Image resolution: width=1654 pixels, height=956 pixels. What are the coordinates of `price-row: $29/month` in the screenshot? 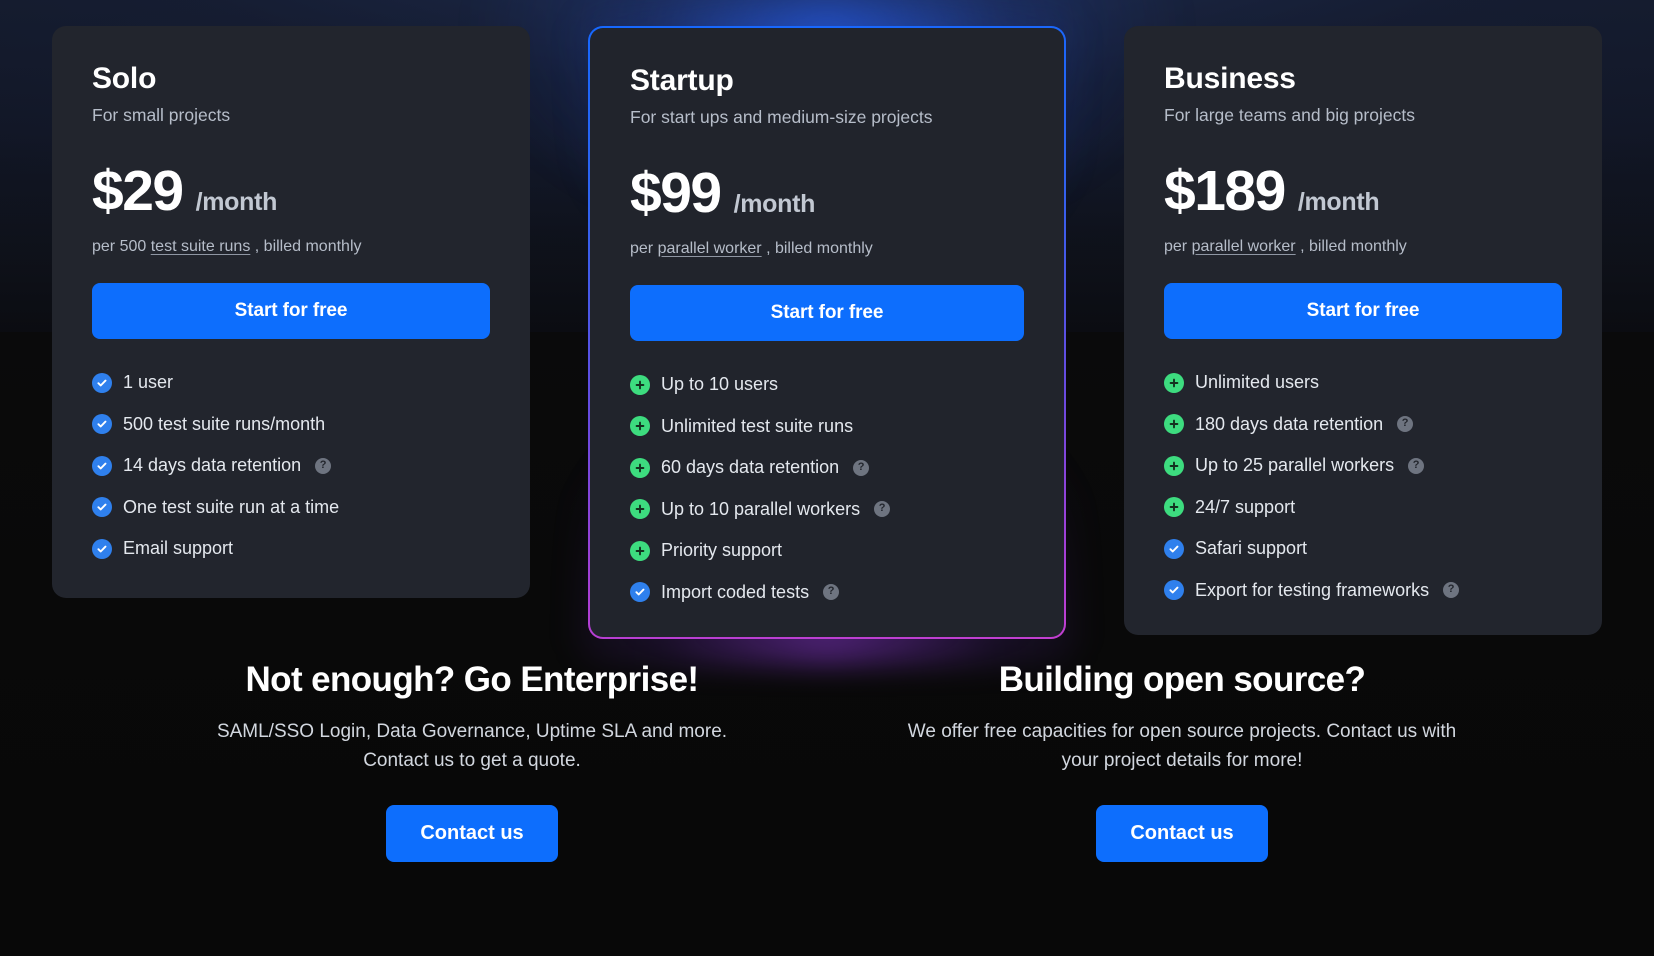 It's located at (291, 190).